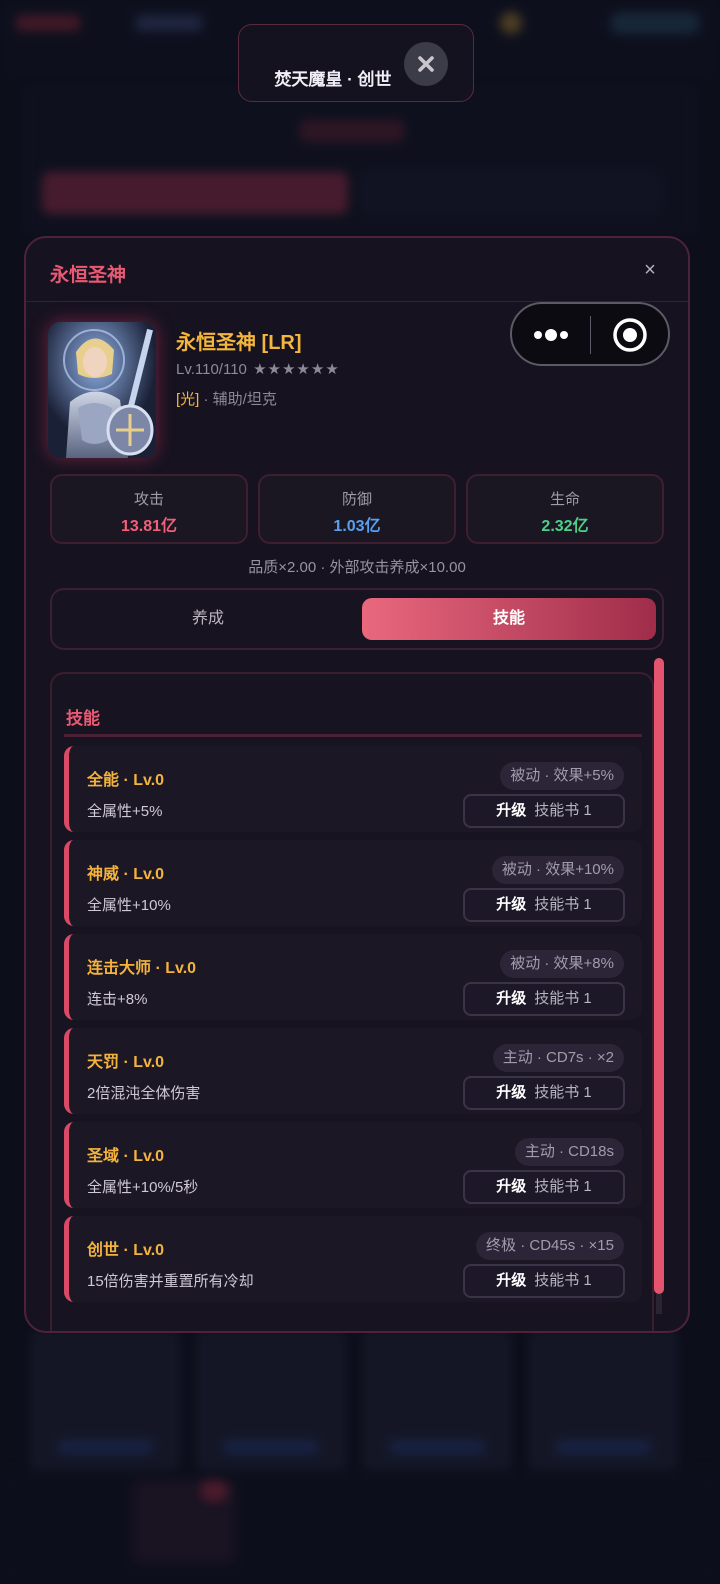  Describe the element at coordinates (142, 968) in the screenshot. I see `skill-name: 连击大师 · Lv.0` at that location.